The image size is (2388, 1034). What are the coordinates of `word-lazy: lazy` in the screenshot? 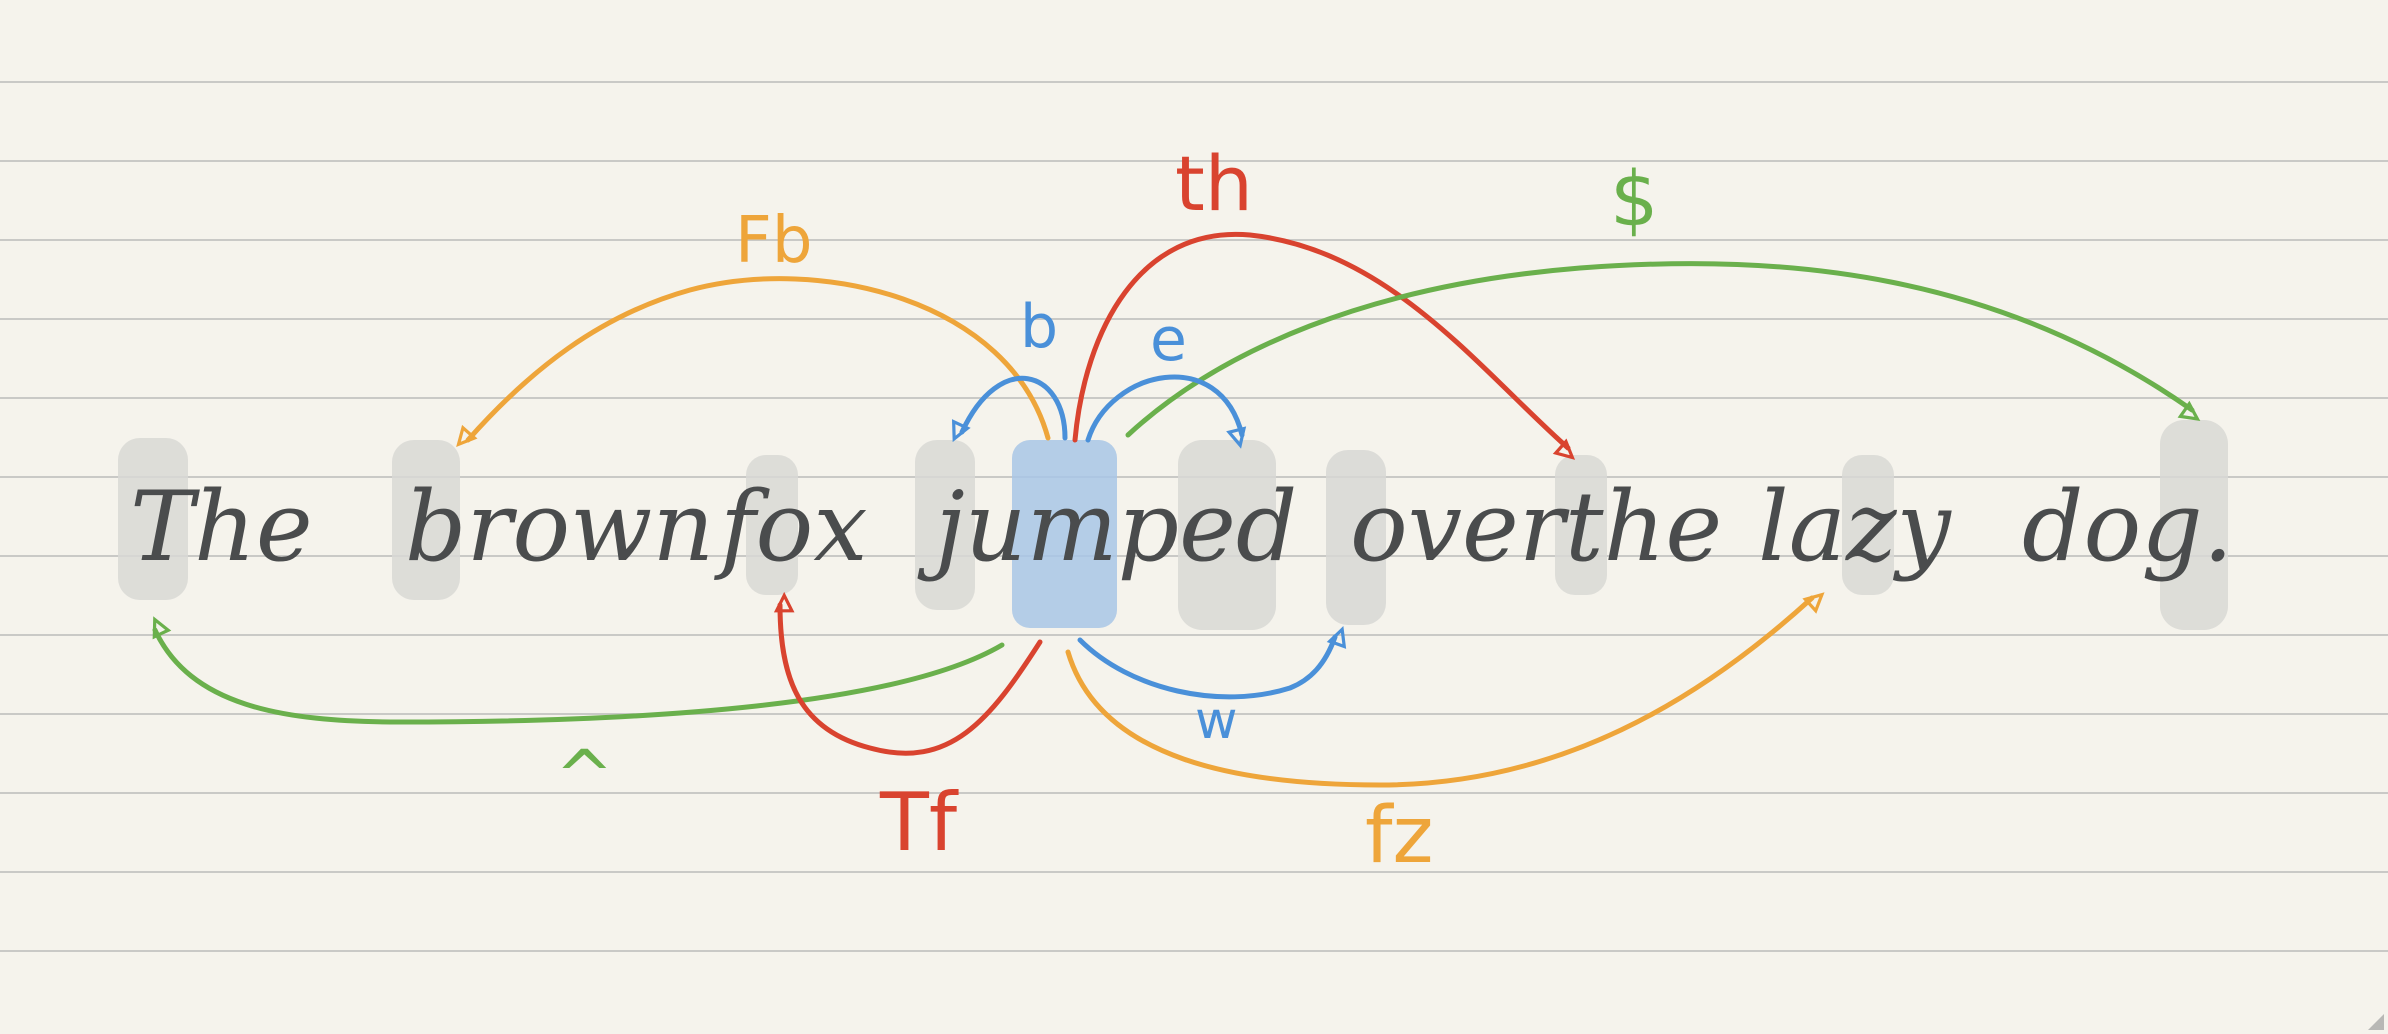 It's located at (1855, 527).